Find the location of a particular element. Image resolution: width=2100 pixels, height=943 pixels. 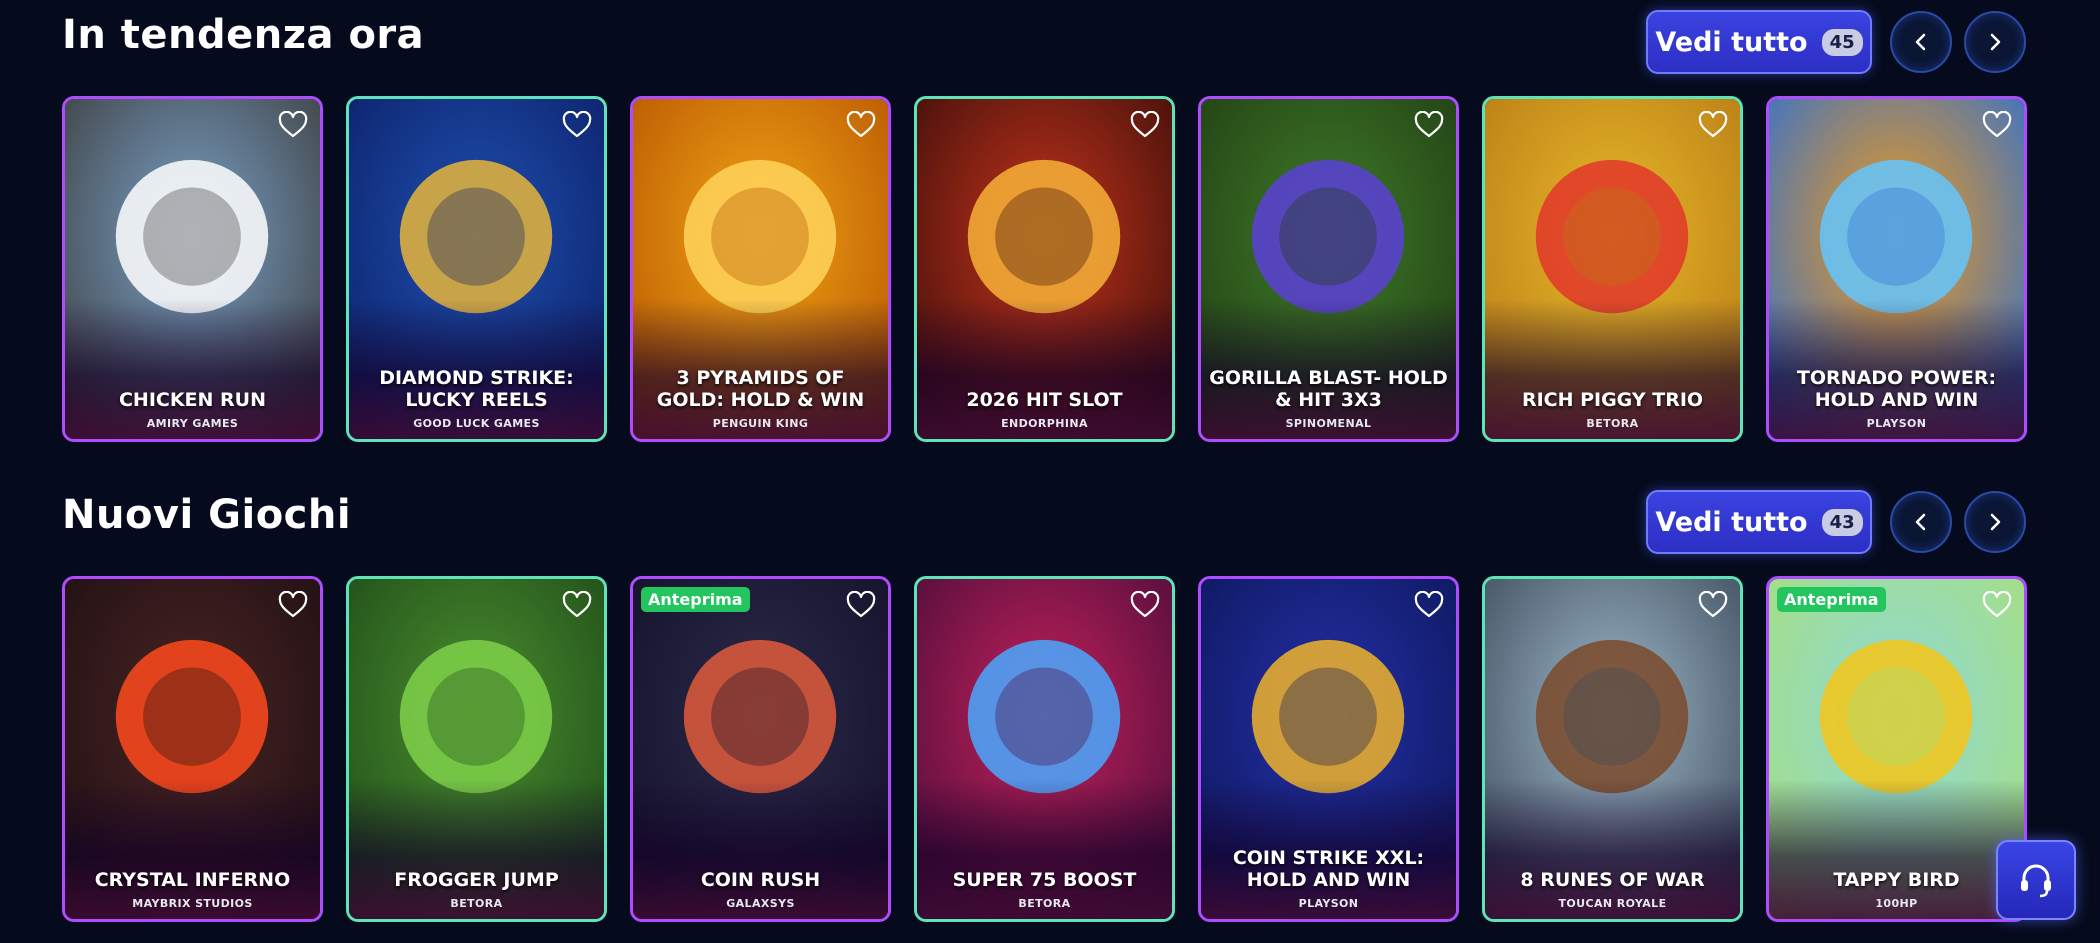

section-title: Nuovi Giochi is located at coordinates (207, 515).